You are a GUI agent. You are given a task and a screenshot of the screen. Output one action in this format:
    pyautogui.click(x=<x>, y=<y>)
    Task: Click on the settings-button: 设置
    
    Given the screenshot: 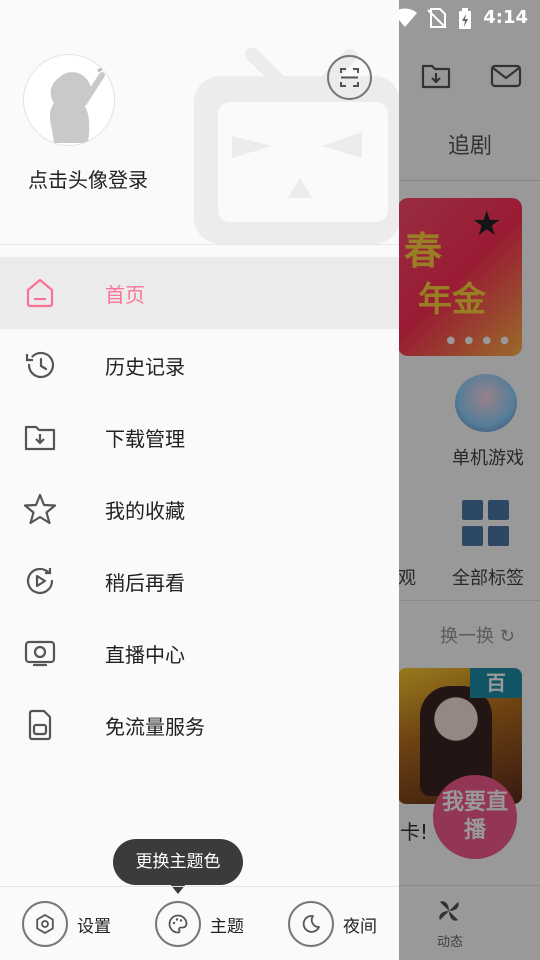 What is the action you would take?
    pyautogui.click(x=66, y=924)
    